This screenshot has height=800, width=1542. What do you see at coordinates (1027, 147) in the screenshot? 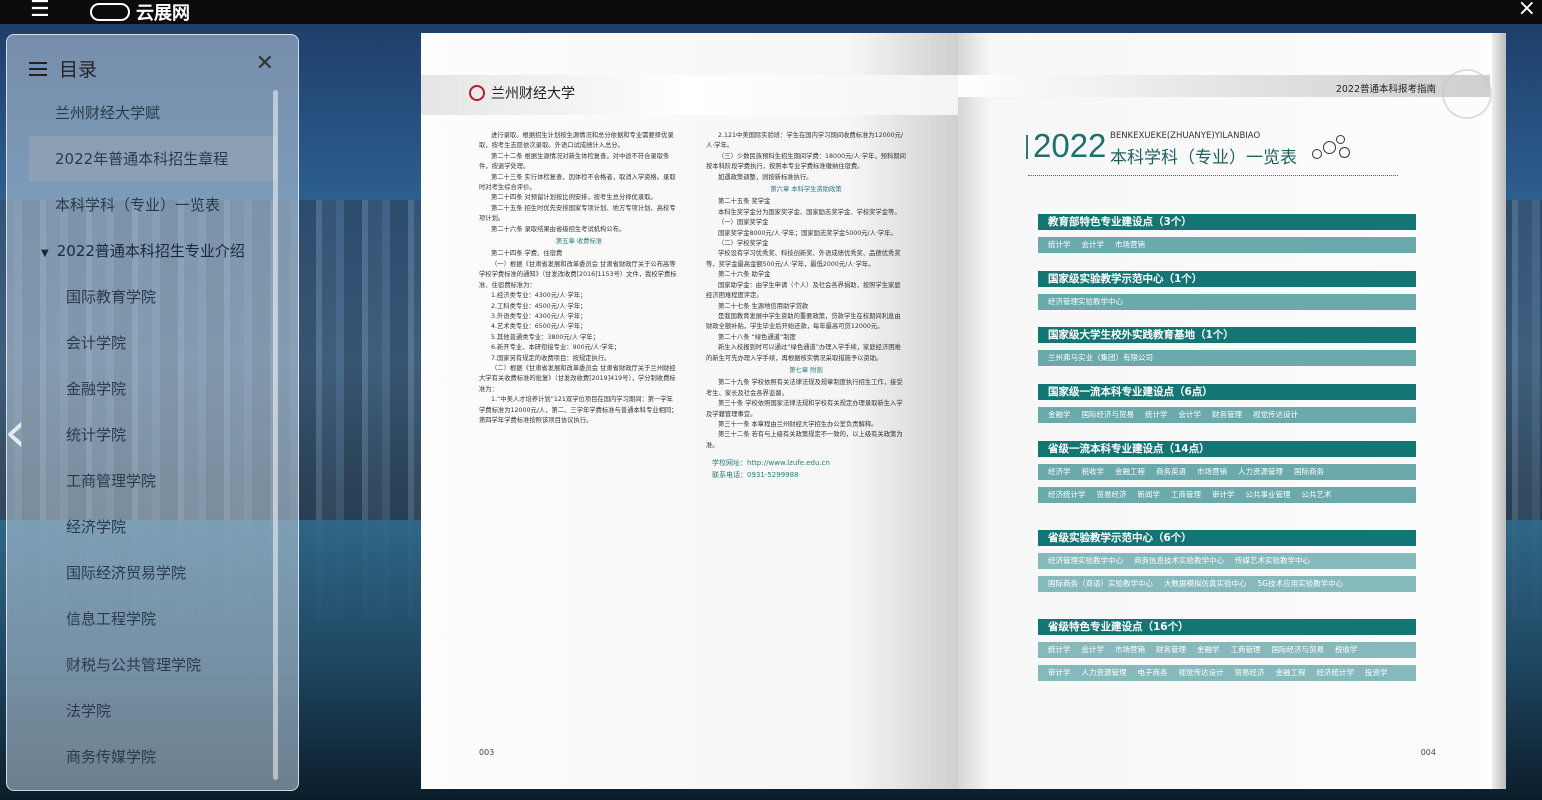
I see `title-accent` at bounding box center [1027, 147].